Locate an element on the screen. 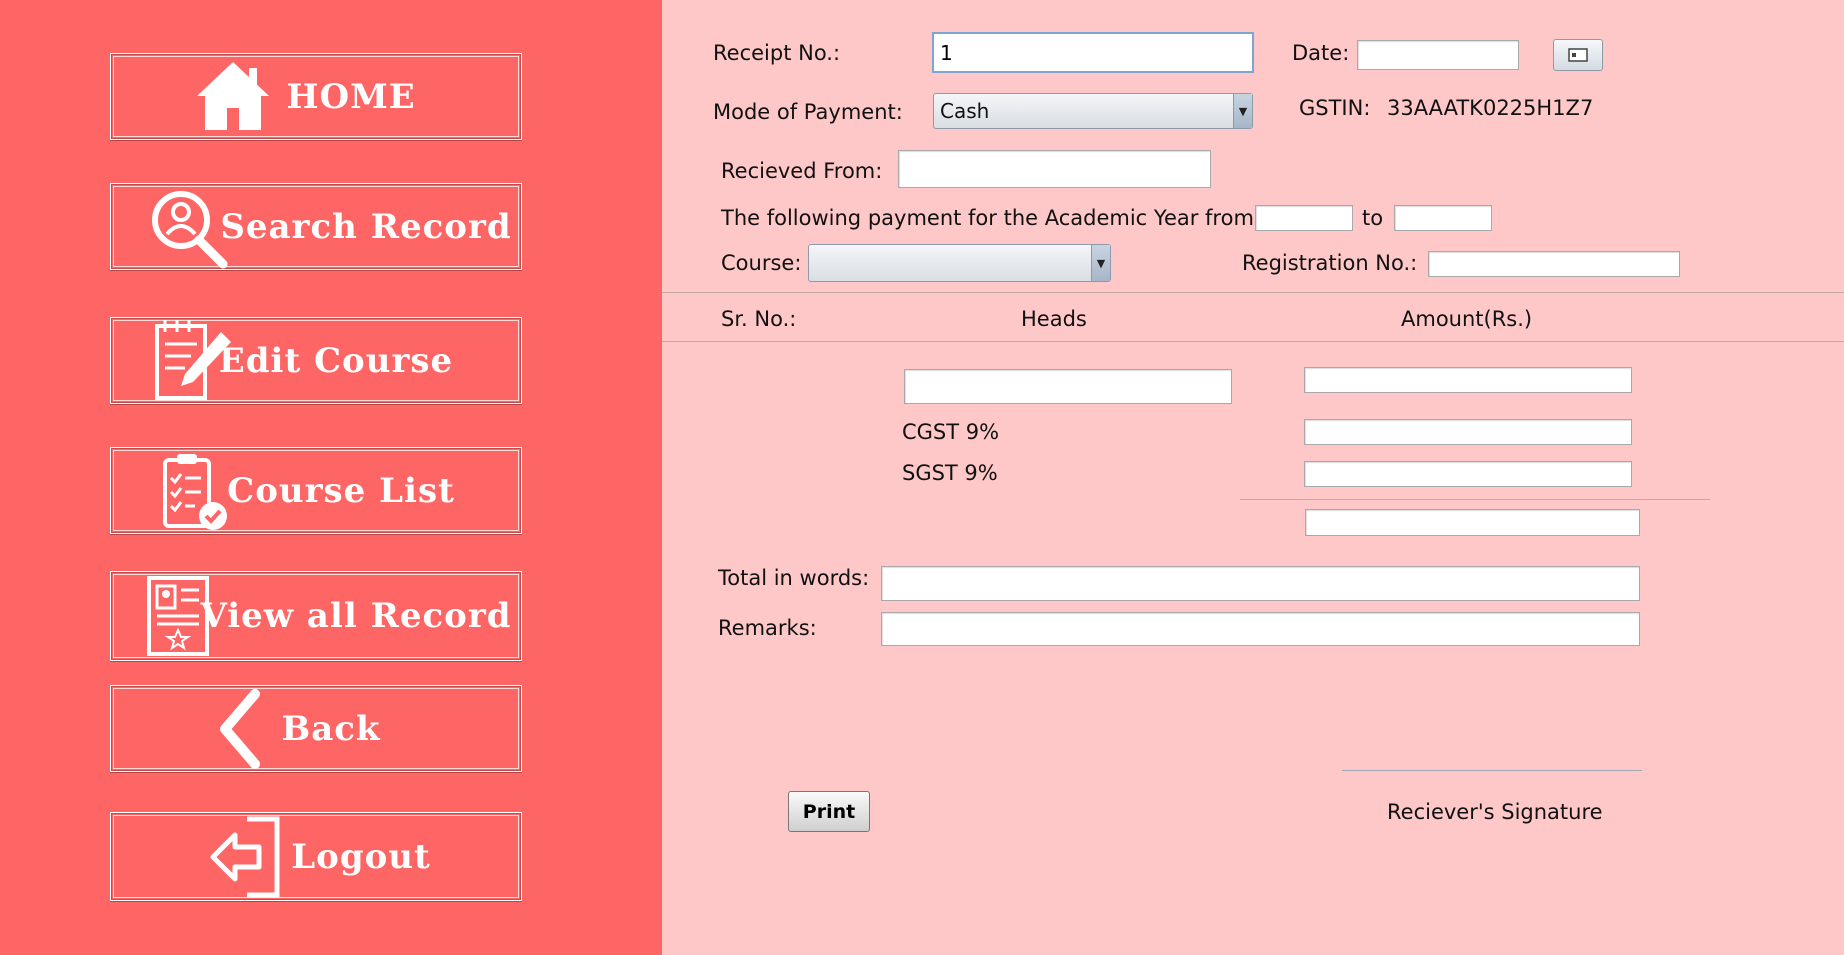  cgst-amount-input is located at coordinates (1468, 432).